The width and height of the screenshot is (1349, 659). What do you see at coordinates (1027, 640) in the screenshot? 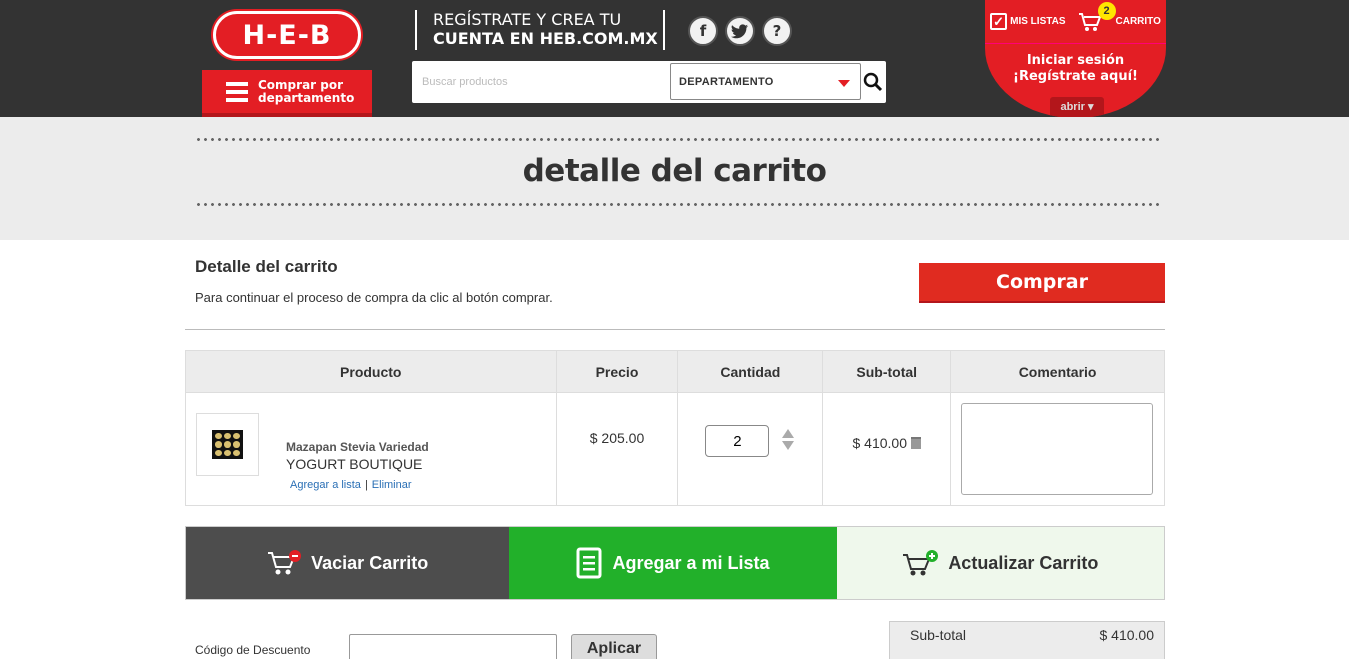
I see `order-summary: Sub-total $ 410.00` at bounding box center [1027, 640].